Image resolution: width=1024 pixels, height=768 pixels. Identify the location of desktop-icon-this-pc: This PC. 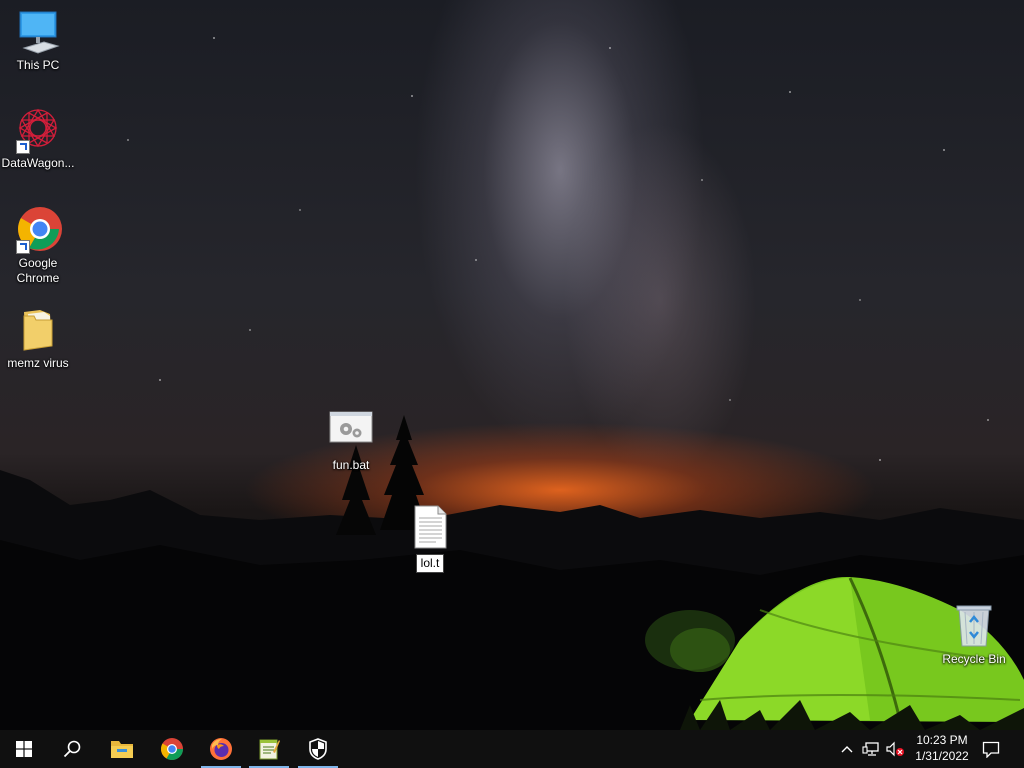
(38, 40).